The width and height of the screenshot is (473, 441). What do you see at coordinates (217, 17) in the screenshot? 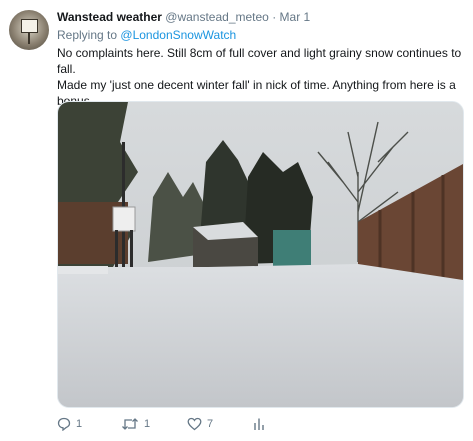
I see `author-handle: @wanstead_meteo` at bounding box center [217, 17].